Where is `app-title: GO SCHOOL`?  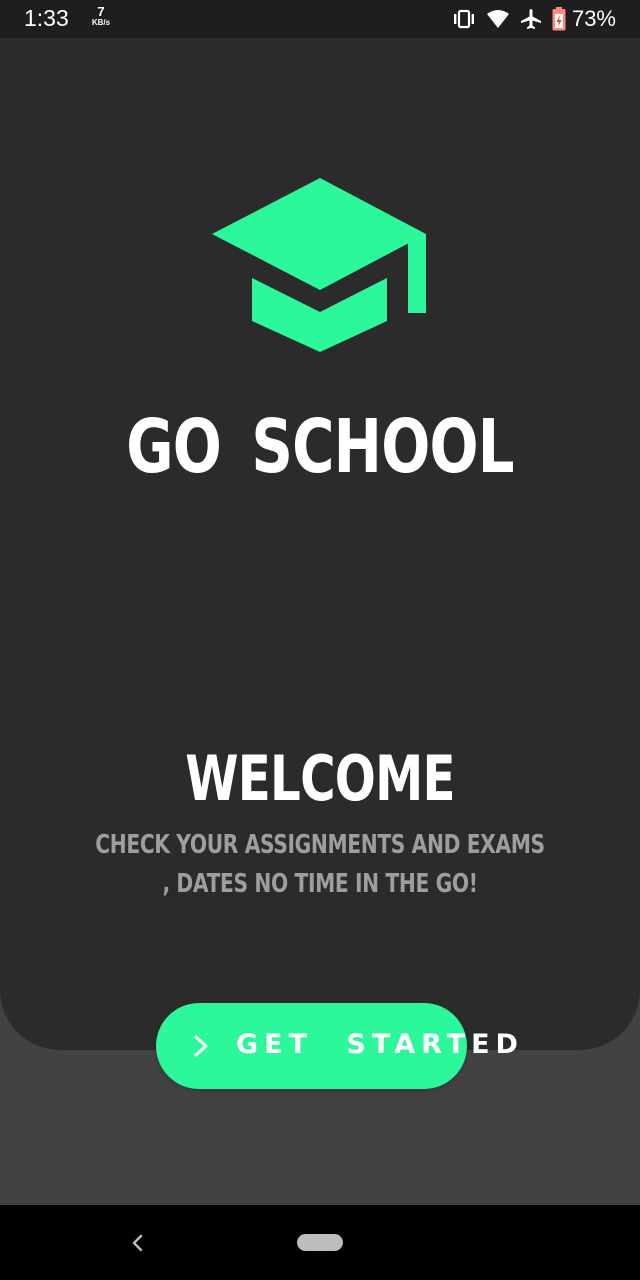
app-title: GO SCHOOL is located at coordinates (320, 447).